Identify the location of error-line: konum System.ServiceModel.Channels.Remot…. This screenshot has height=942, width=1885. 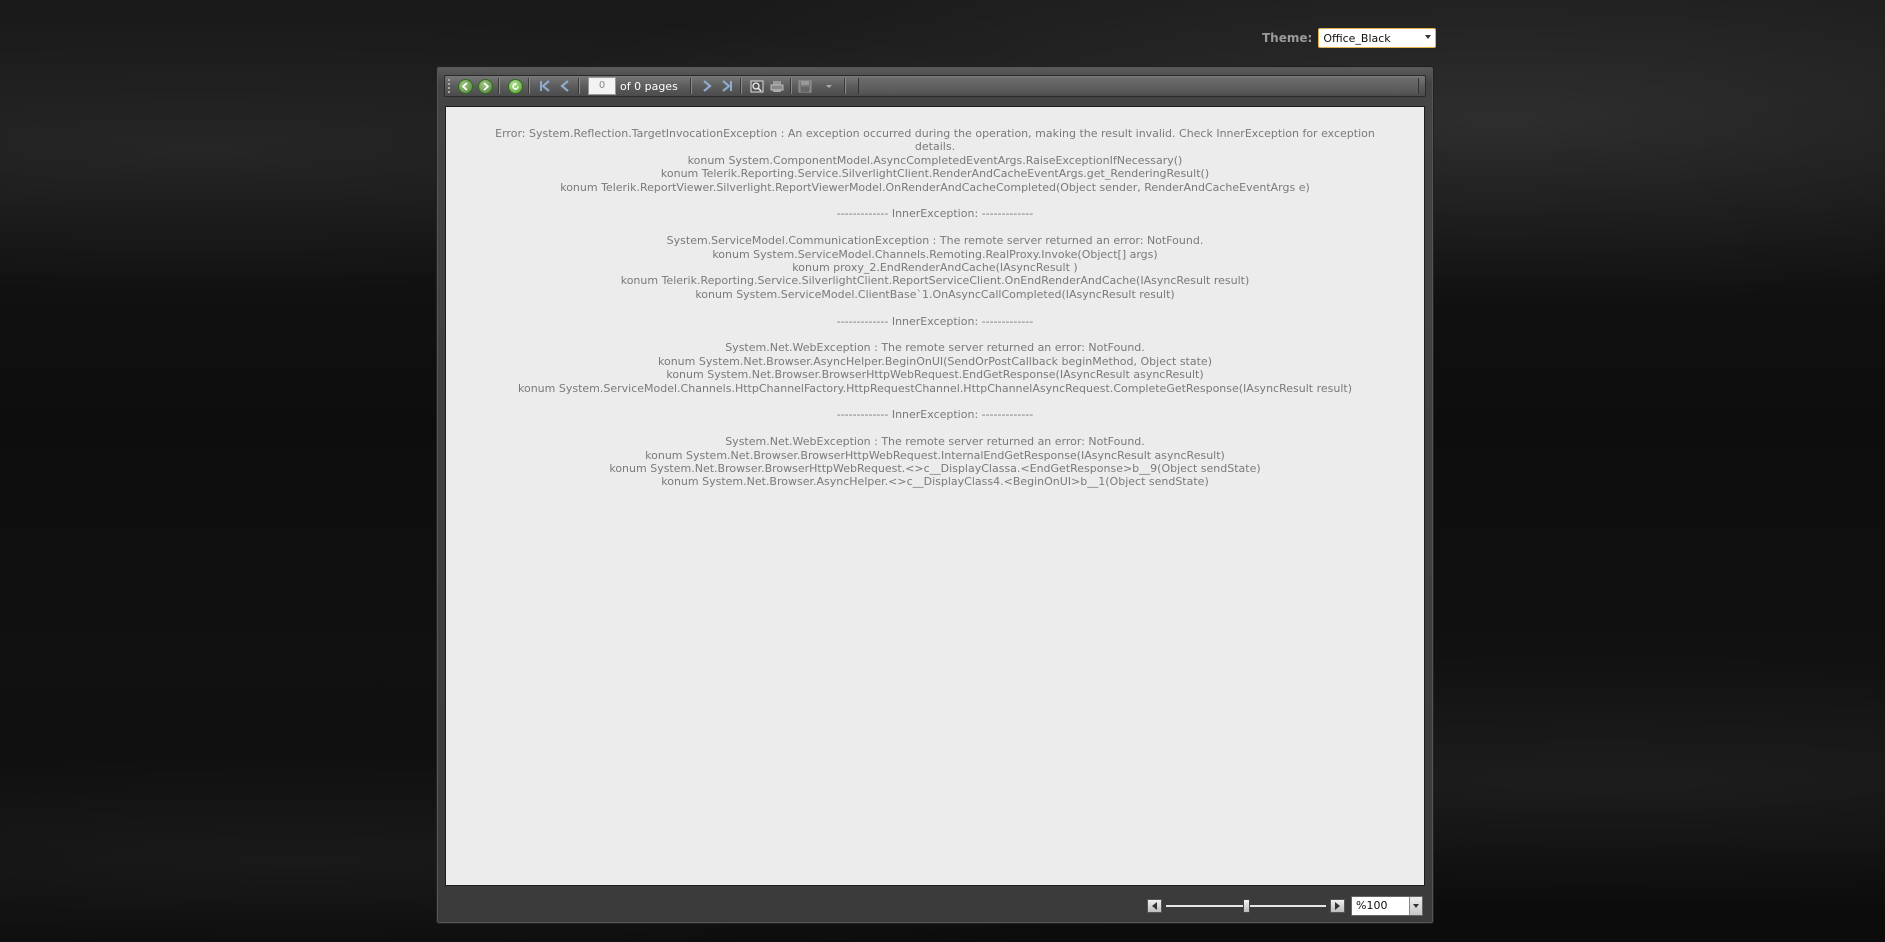
(935, 254).